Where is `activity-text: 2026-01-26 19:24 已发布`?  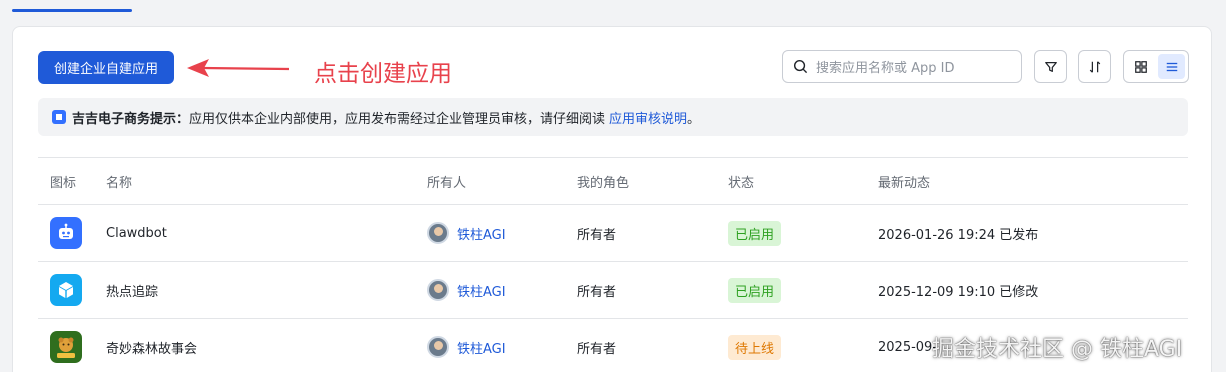
activity-text: 2026-01-26 19:24 已发布 is located at coordinates (958, 235).